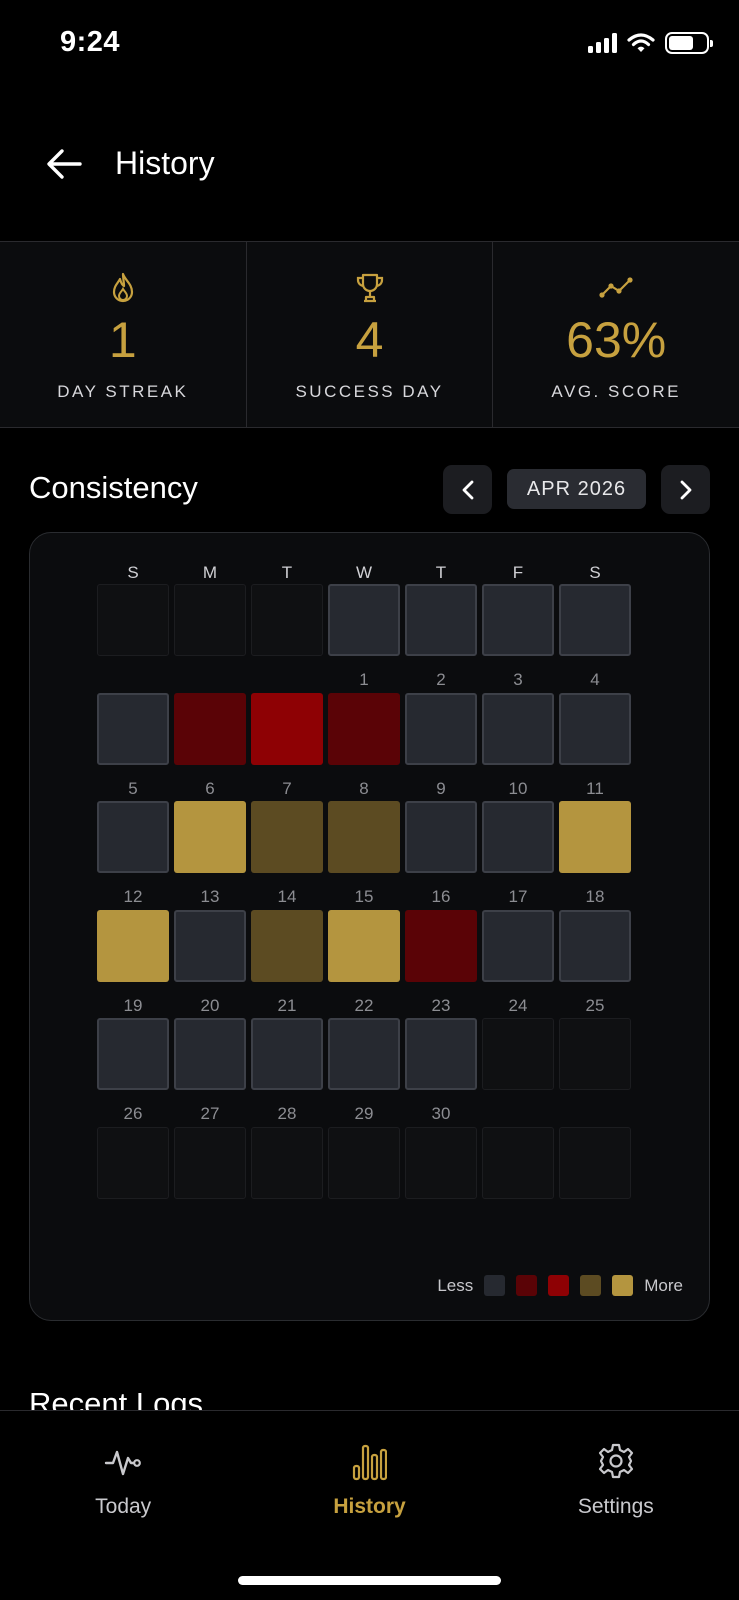 Image resolution: width=739 pixels, height=1600 pixels. What do you see at coordinates (369, 391) in the screenshot?
I see `stat-label: SUCCESS DAY` at bounding box center [369, 391].